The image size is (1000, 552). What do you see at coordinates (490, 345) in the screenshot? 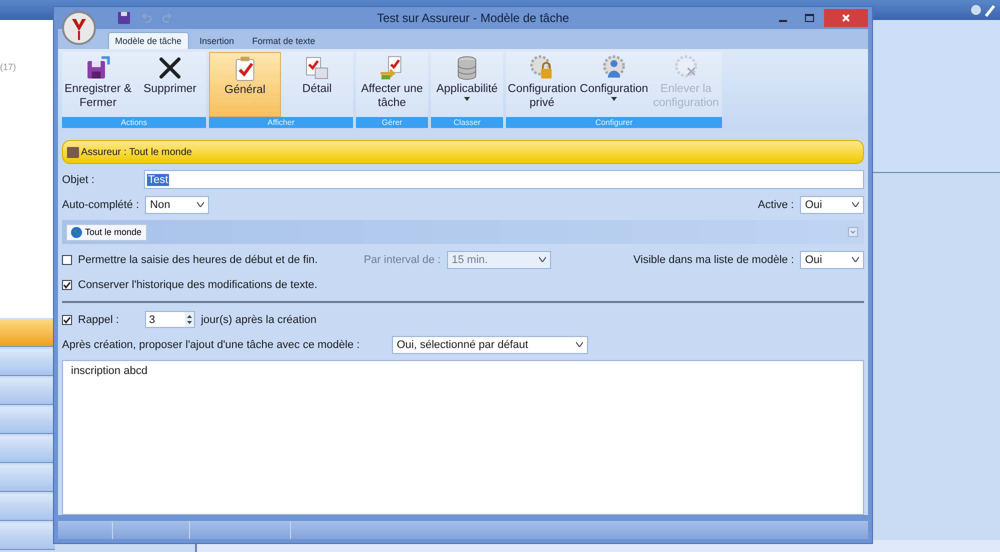
I see `dropdown: Oui, sélectionné par défaut` at bounding box center [490, 345].